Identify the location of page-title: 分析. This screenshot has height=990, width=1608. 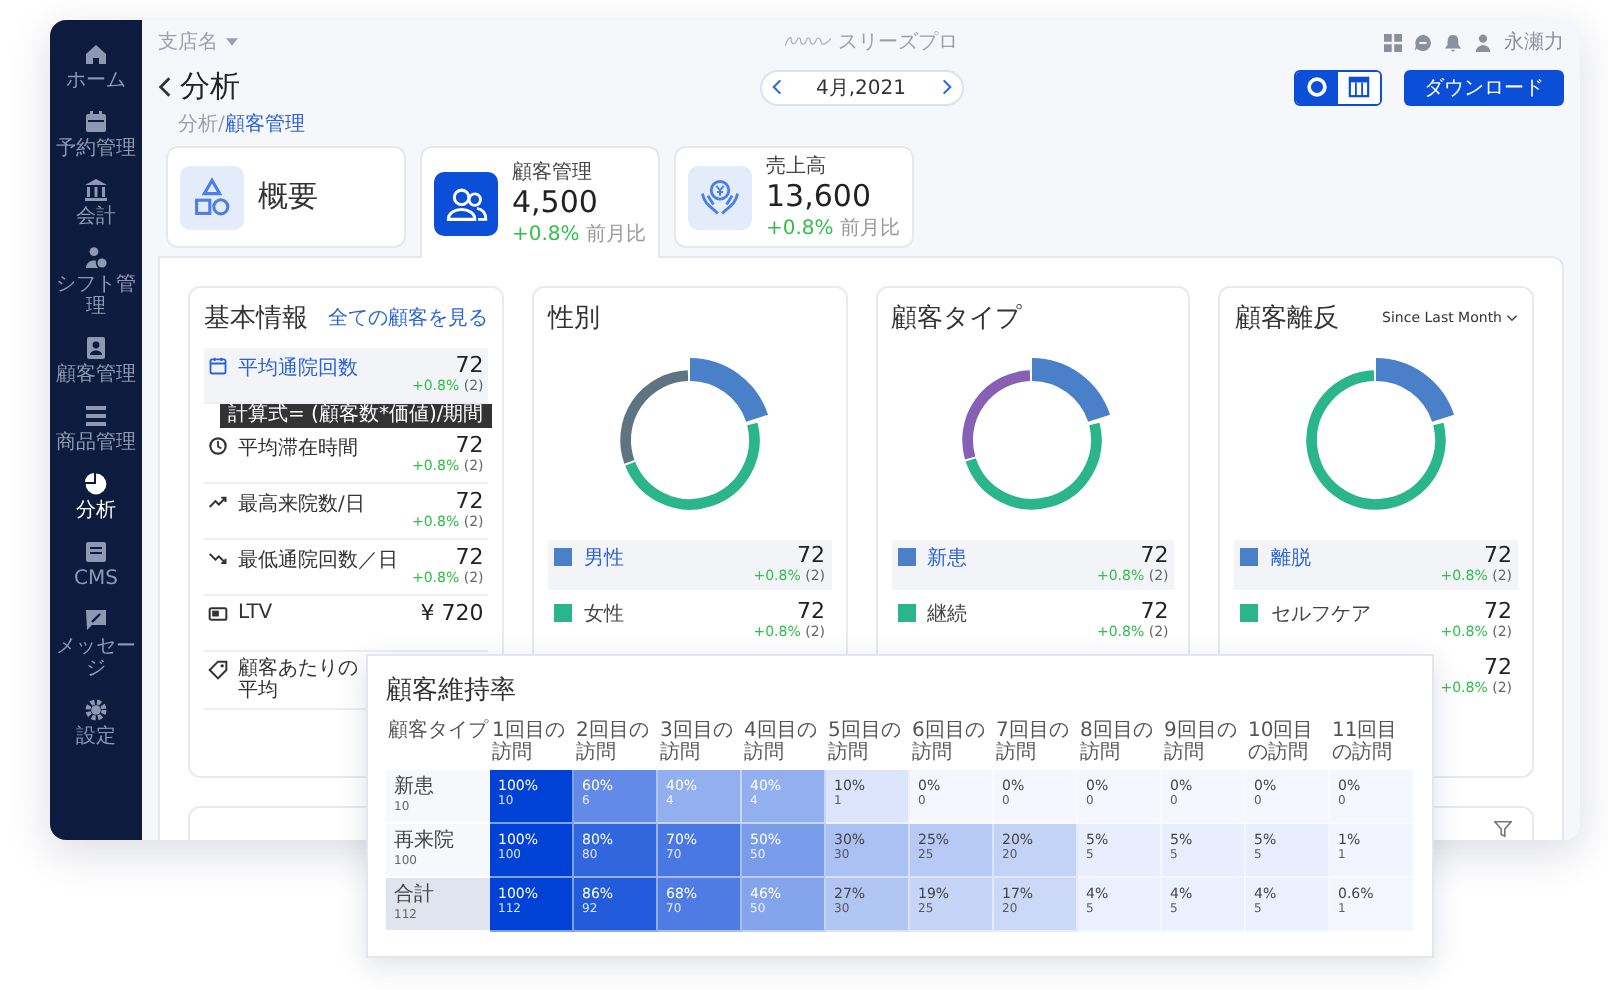
(210, 87).